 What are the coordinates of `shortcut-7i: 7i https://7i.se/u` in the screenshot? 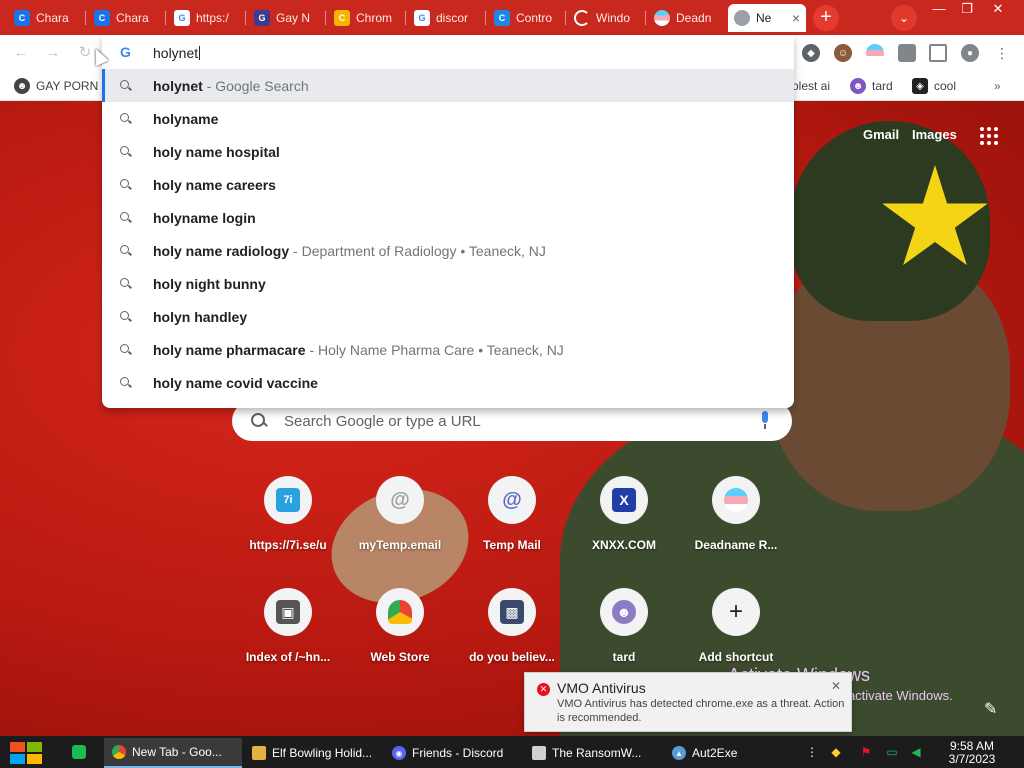 It's located at (288, 526).